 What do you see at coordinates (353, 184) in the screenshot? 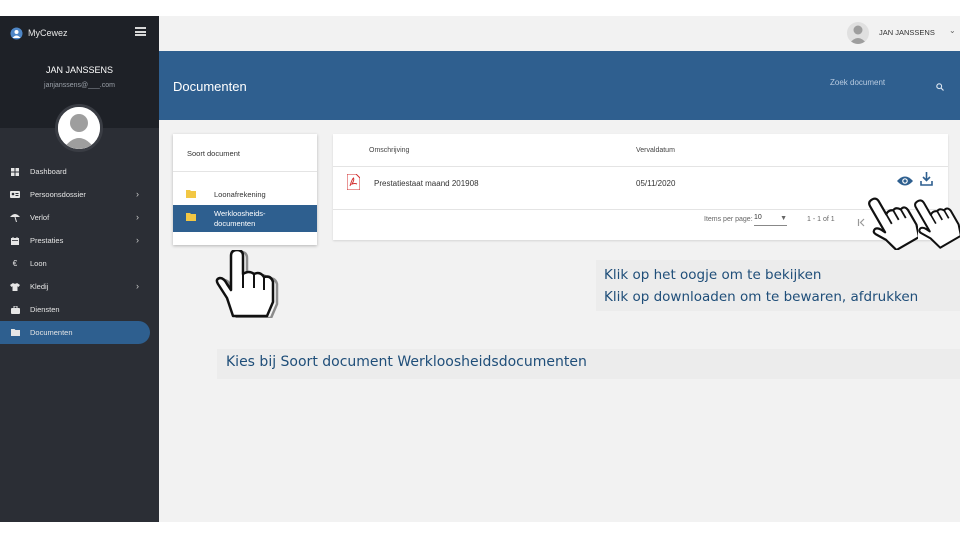
I see `pdf-icon` at bounding box center [353, 184].